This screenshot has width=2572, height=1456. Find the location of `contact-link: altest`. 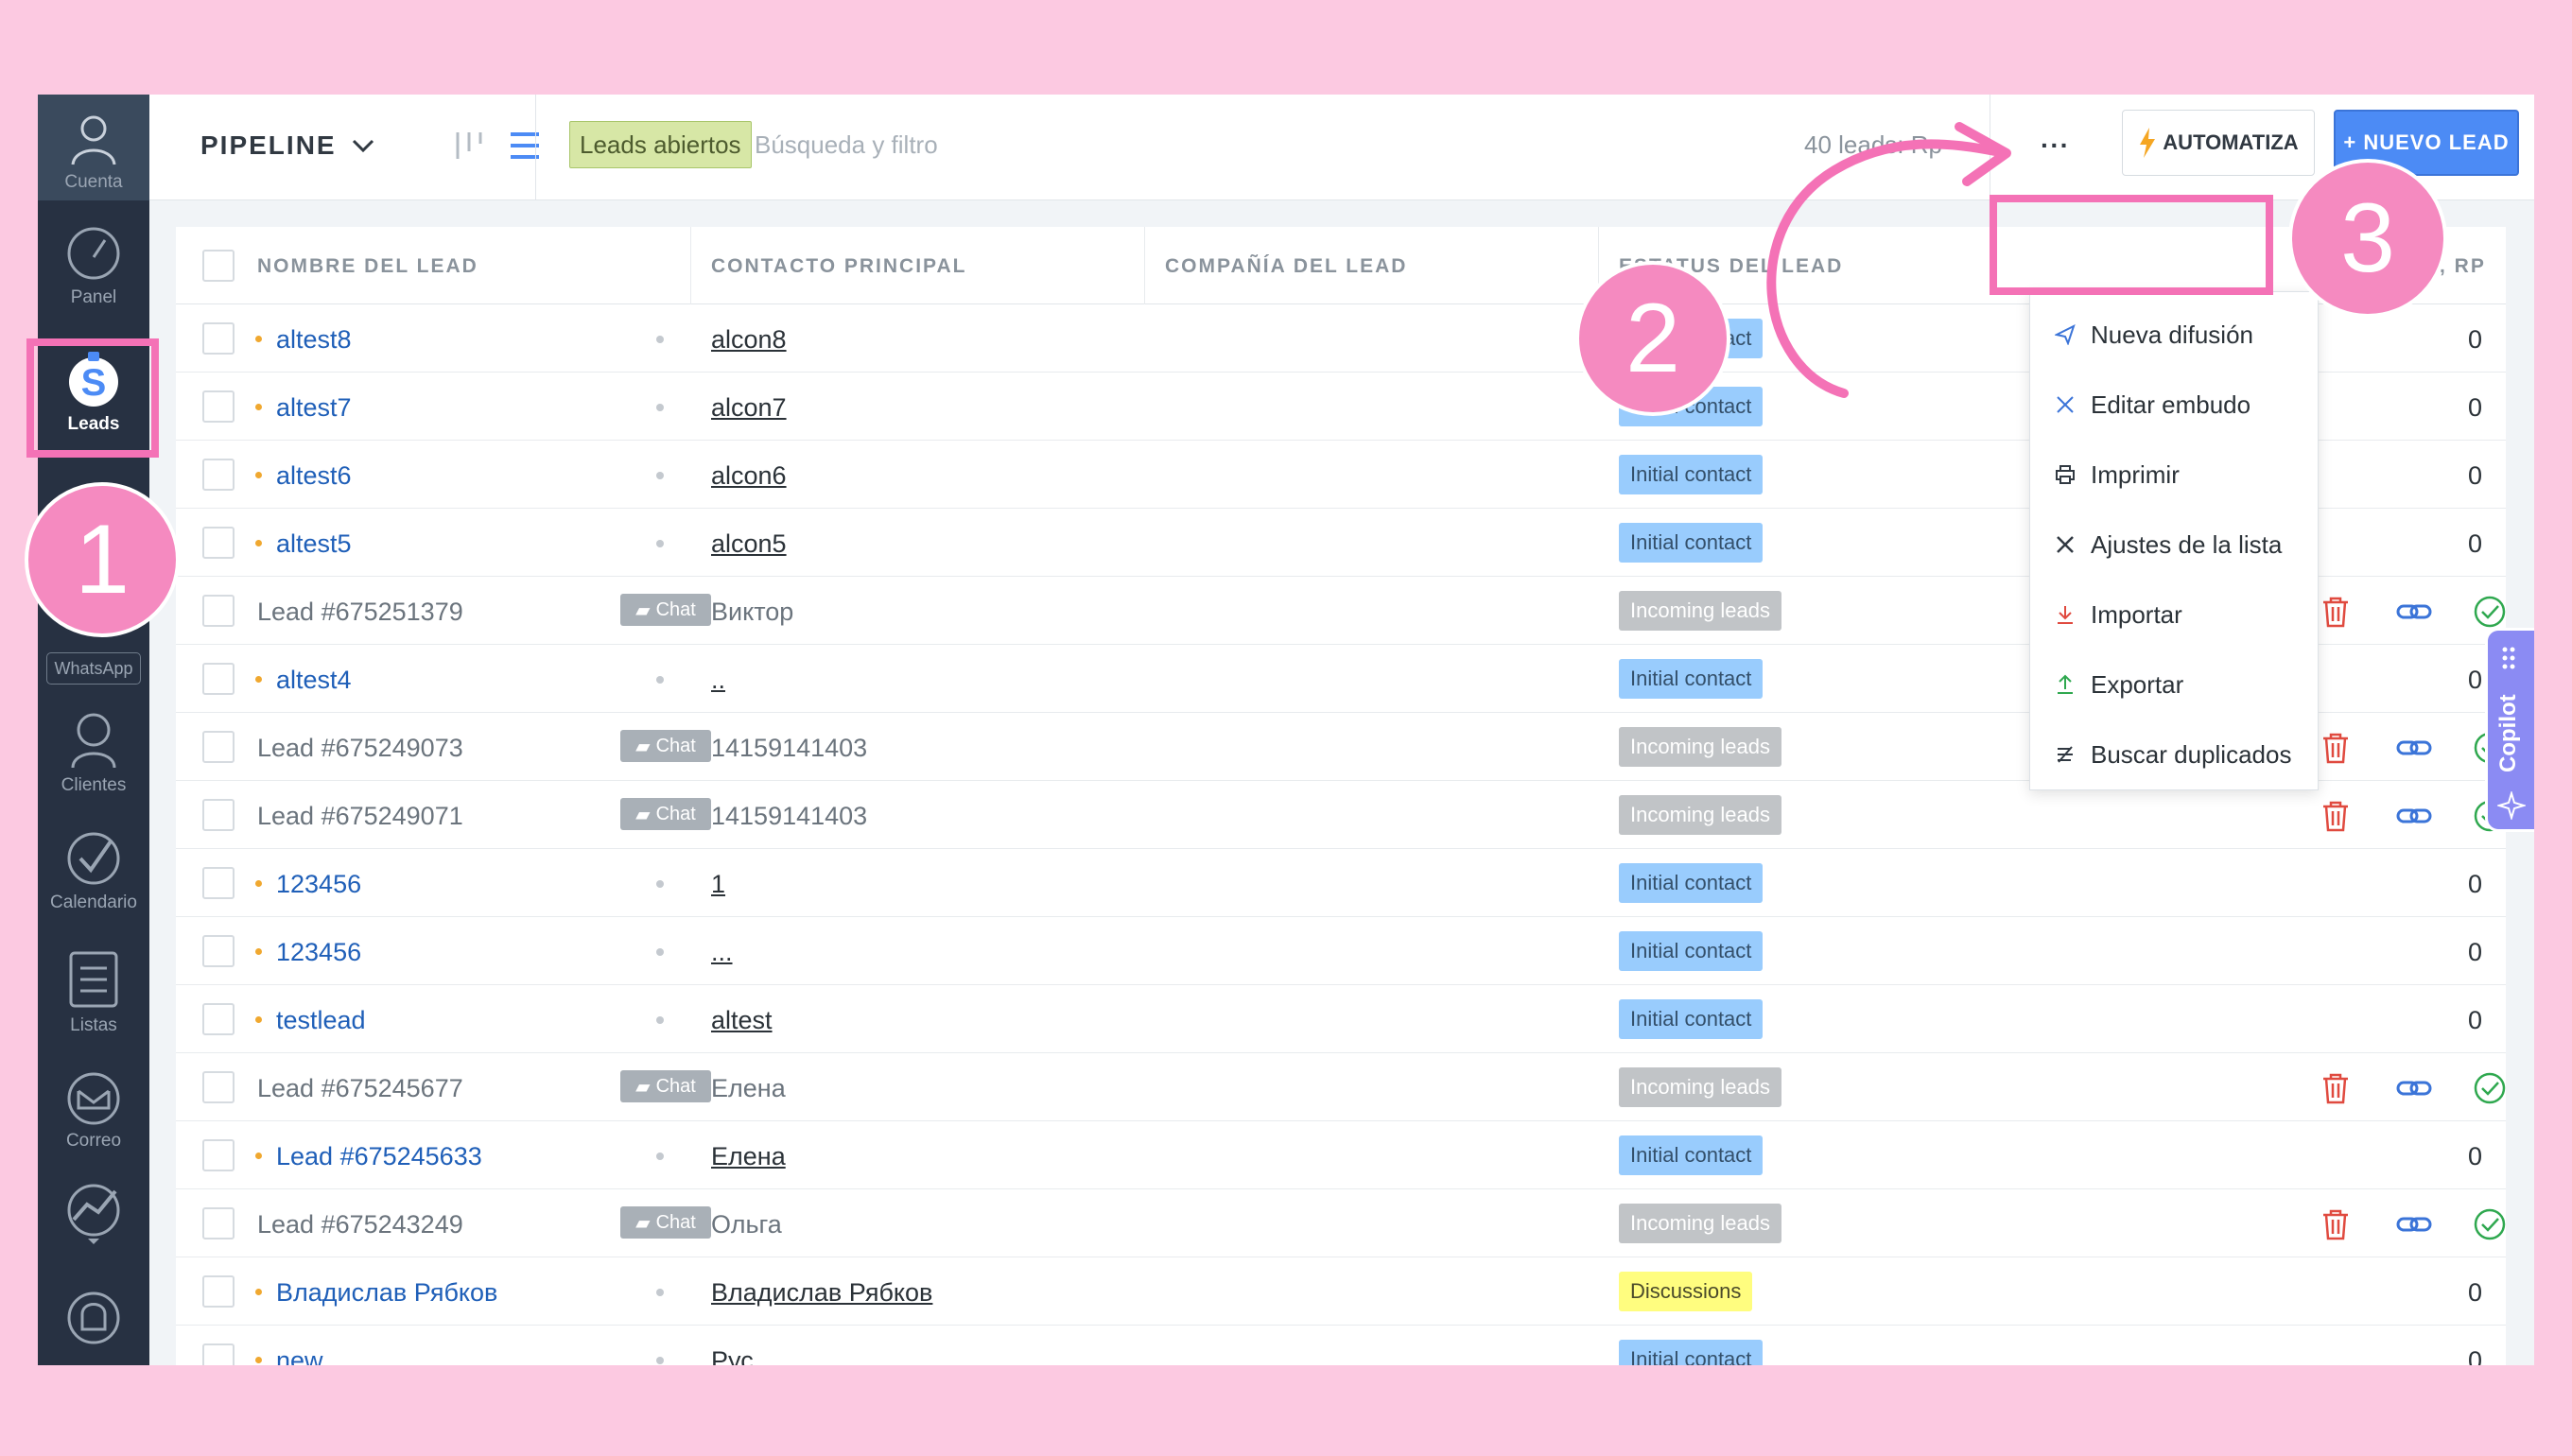

contact-link: altest is located at coordinates (742, 1020).